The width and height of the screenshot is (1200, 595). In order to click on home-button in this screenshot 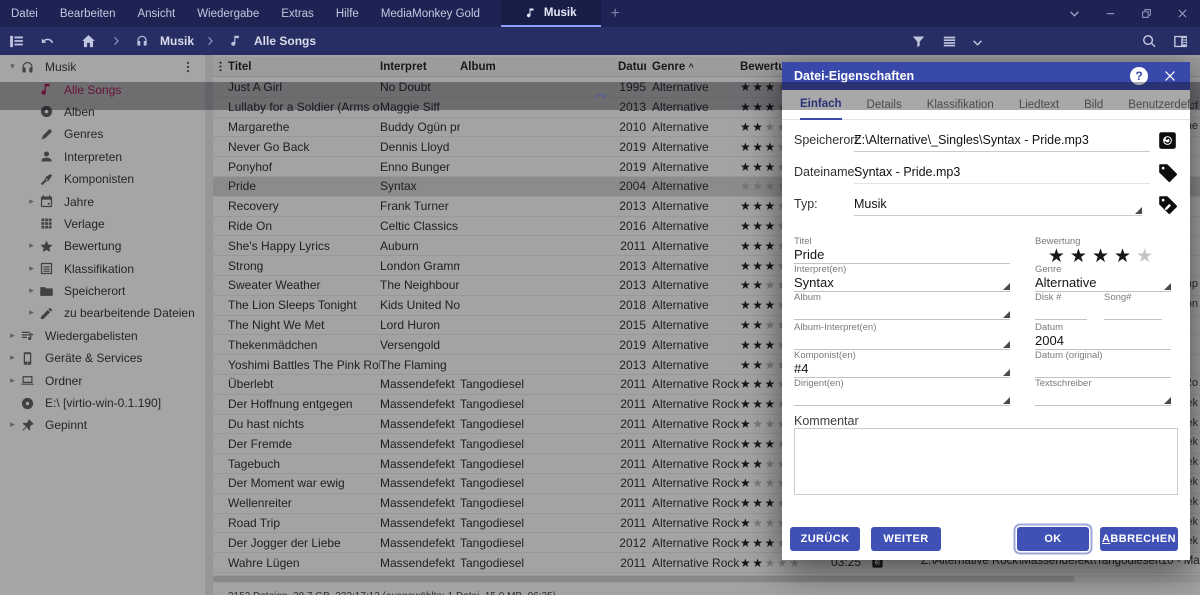, I will do `click(88, 41)`.